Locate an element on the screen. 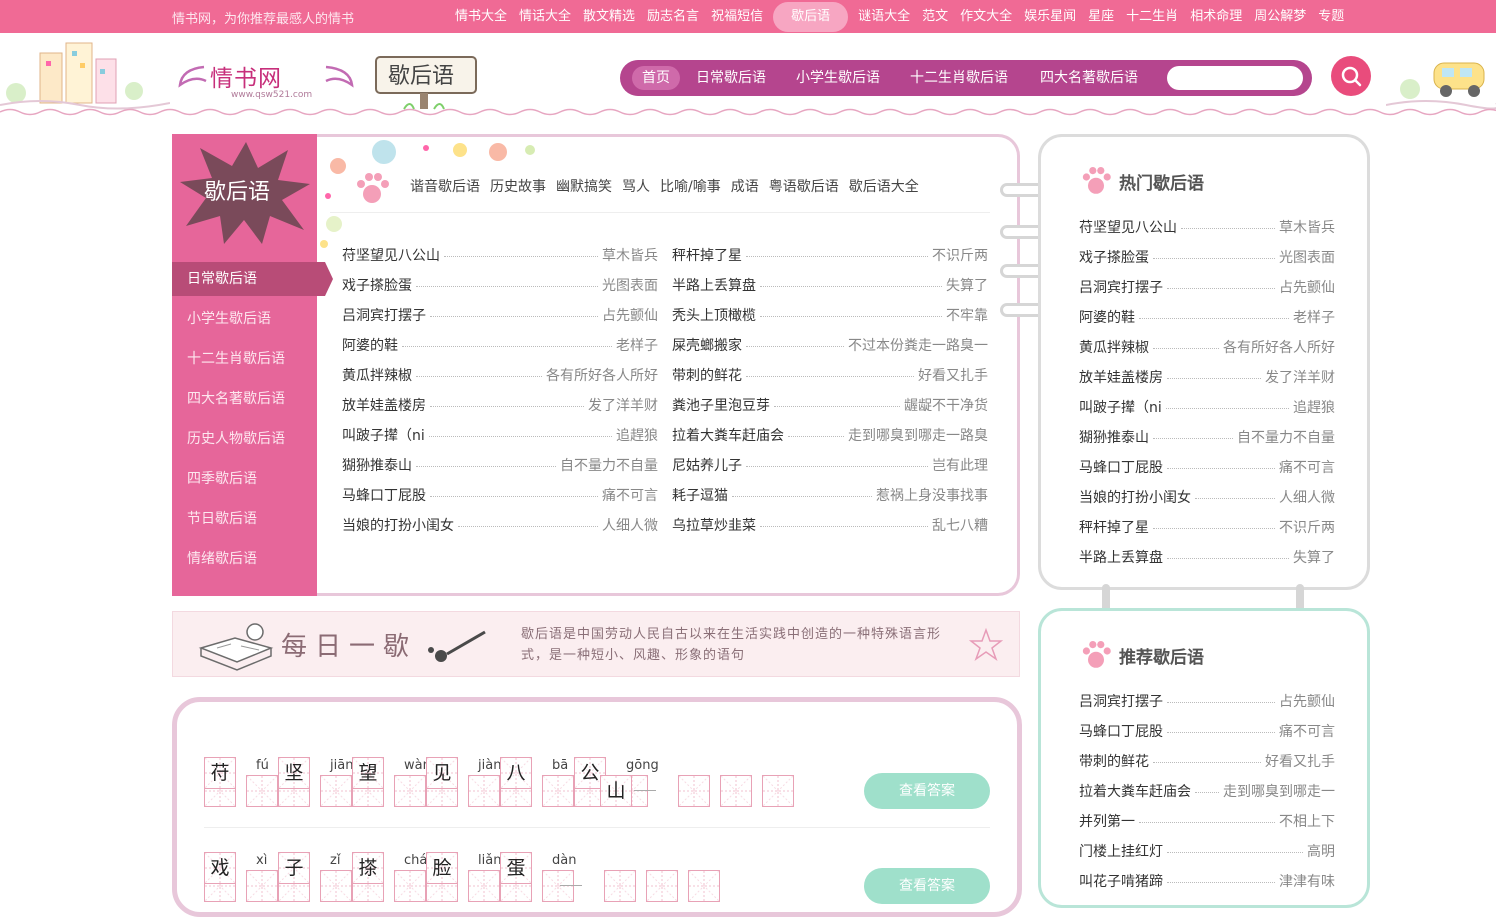  top-nav-link: 情话大全 is located at coordinates (545, 16).